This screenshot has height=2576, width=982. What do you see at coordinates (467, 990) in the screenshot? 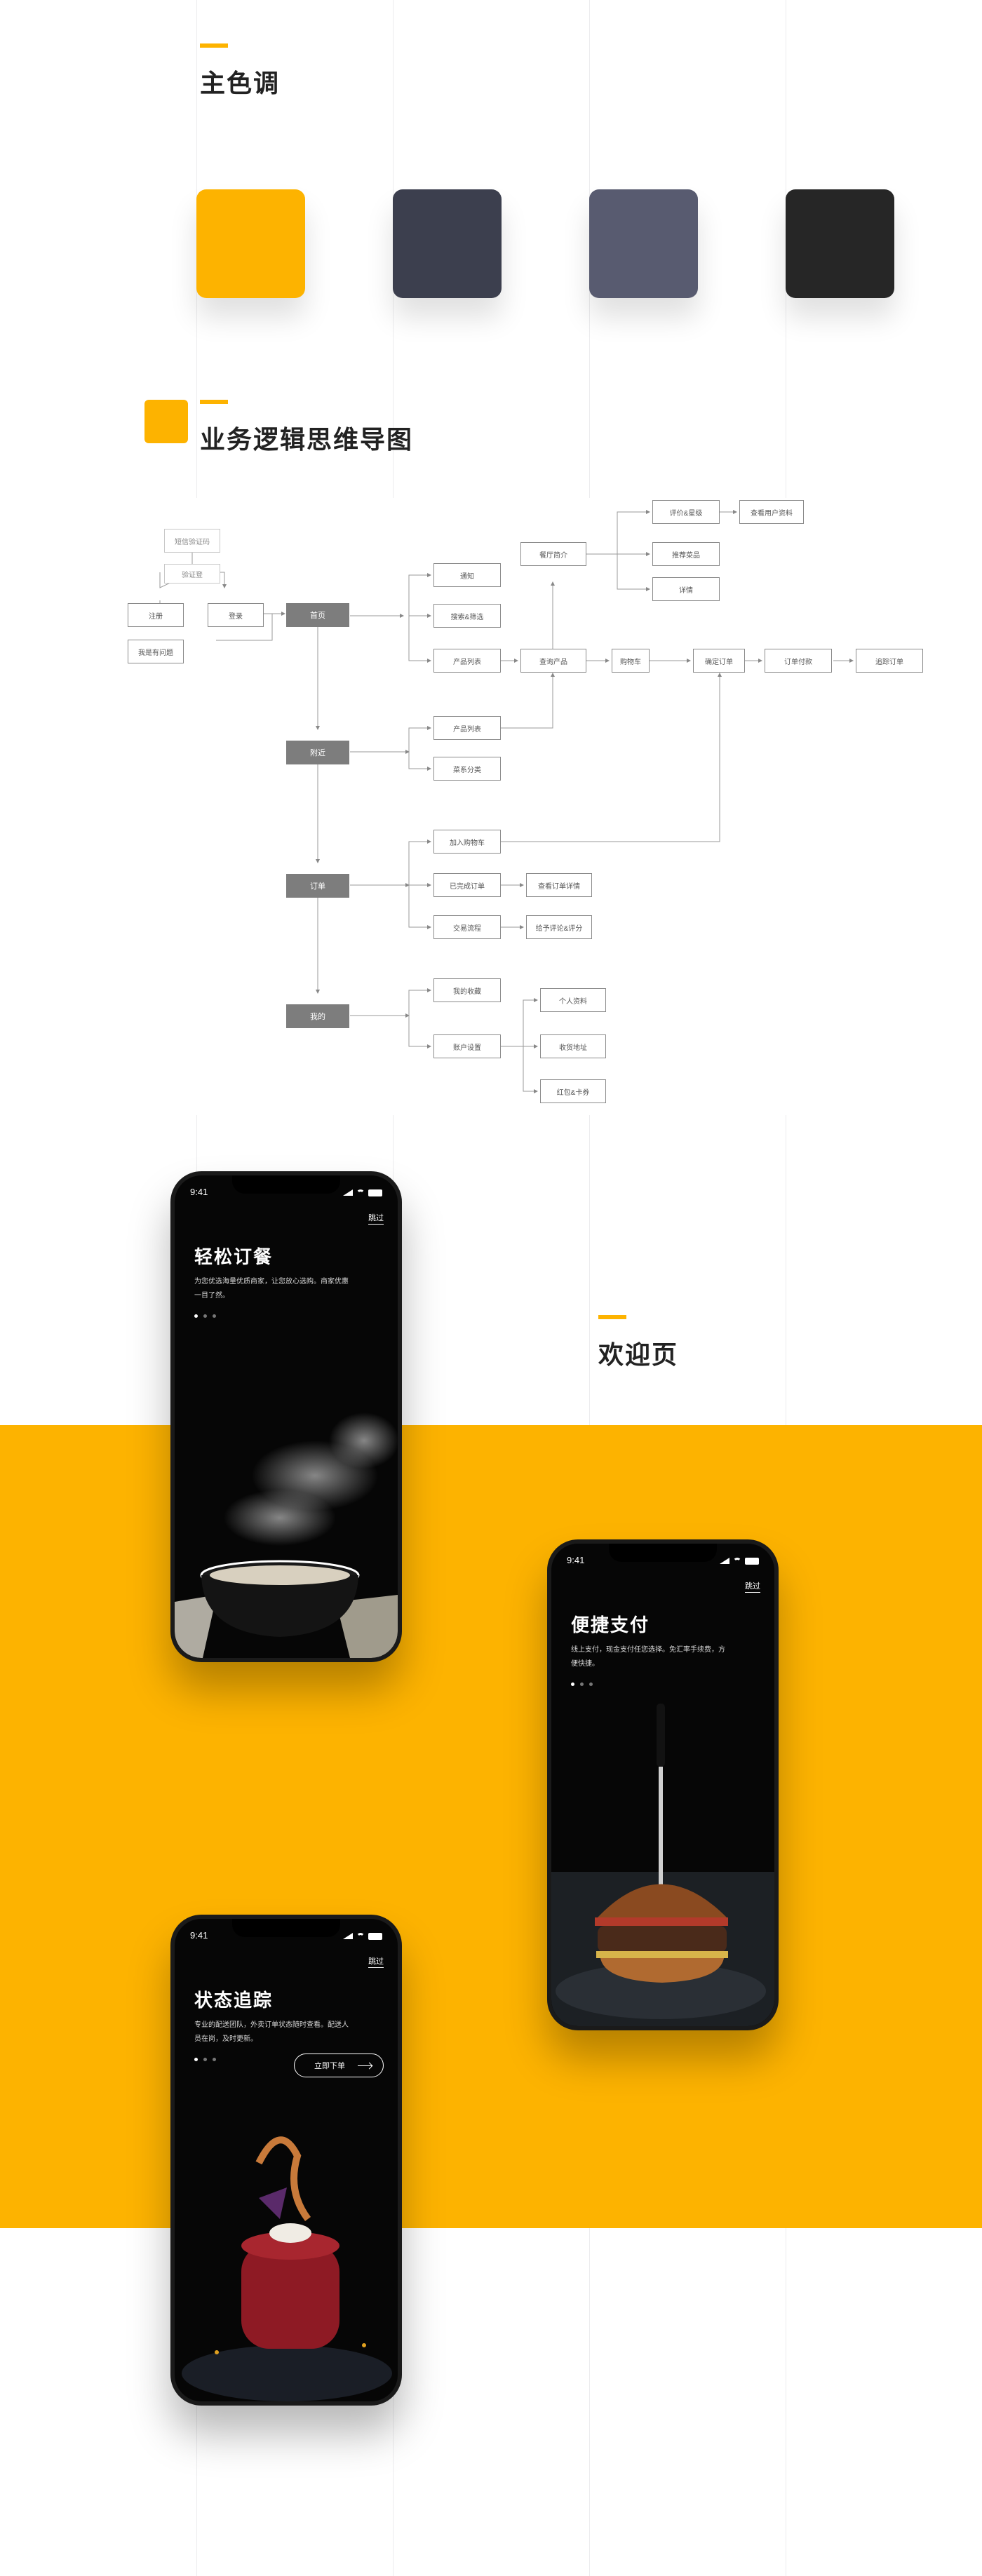
I see `node-my-fav: 我的收藏` at bounding box center [467, 990].